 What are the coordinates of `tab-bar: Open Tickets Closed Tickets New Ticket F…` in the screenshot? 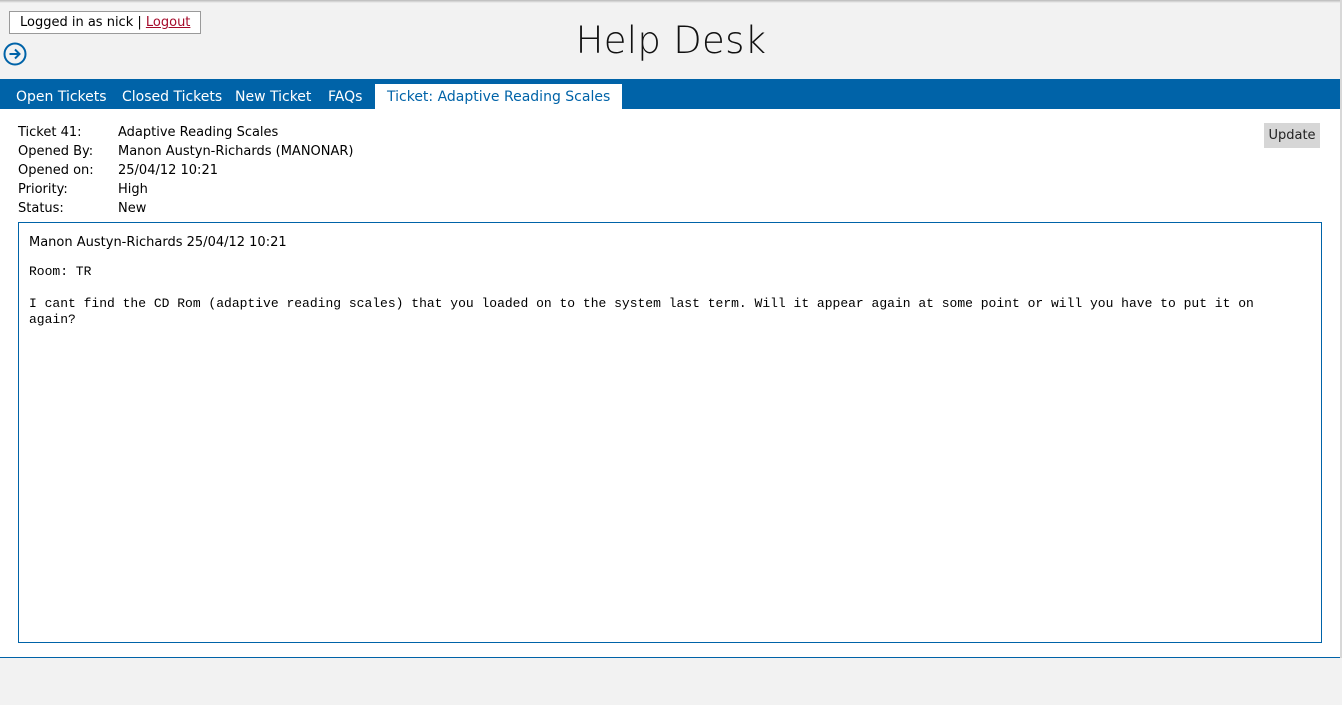 It's located at (670, 94).